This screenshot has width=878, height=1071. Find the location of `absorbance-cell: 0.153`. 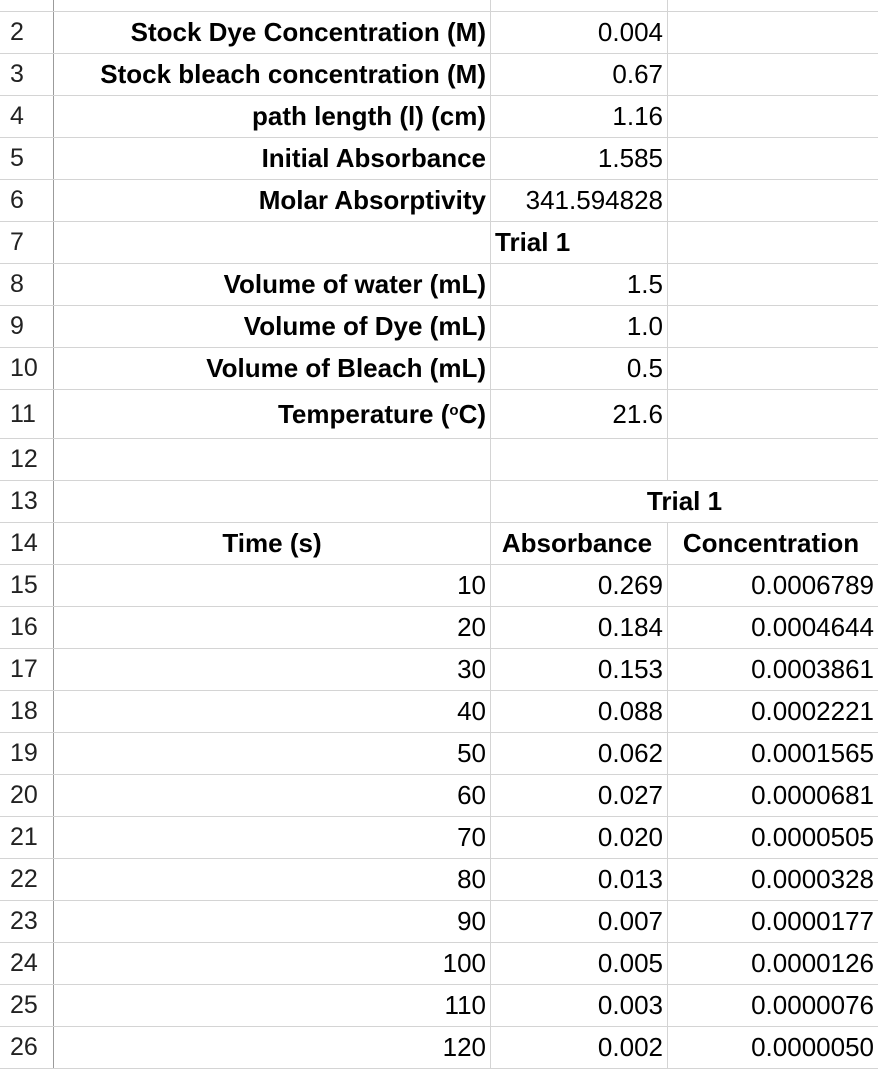

absorbance-cell: 0.153 is located at coordinates (579, 669).